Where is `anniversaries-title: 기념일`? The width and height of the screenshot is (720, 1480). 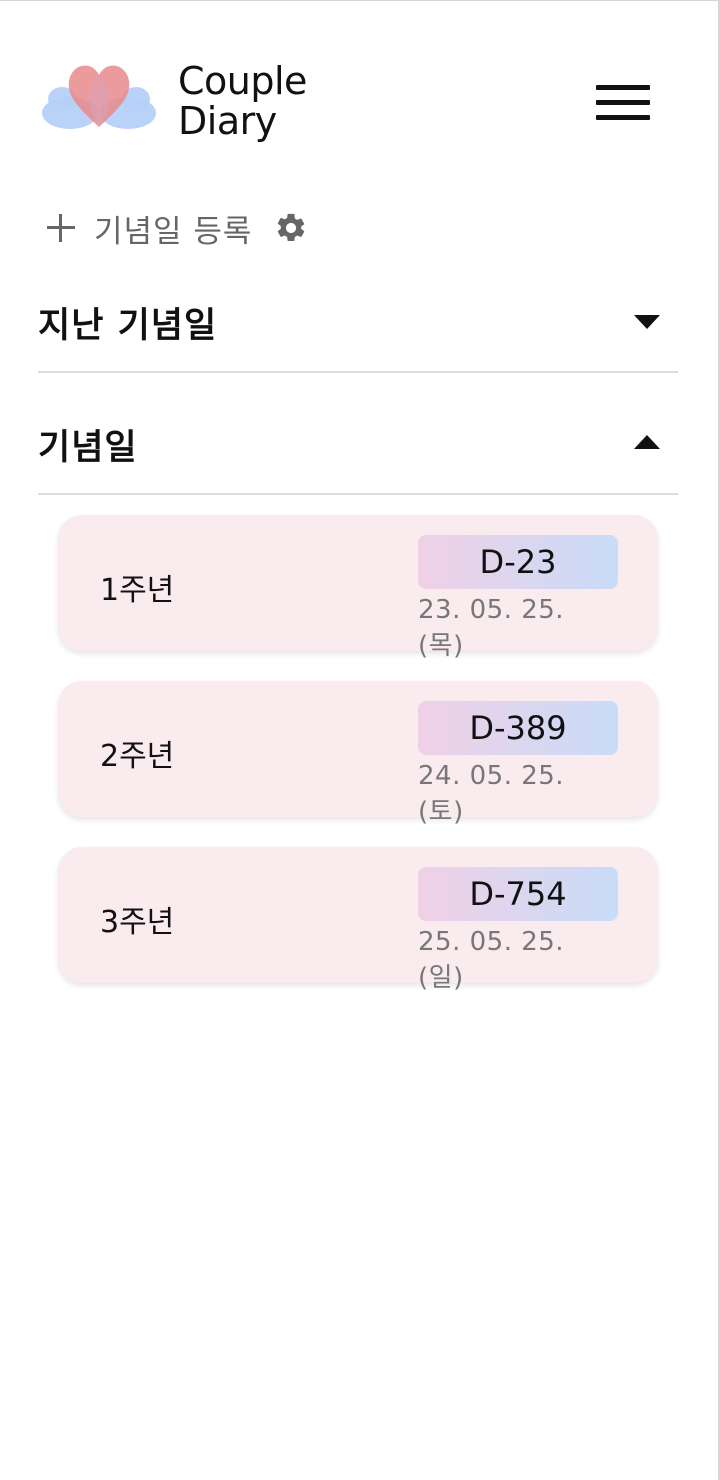
anniversaries-title: 기념일 is located at coordinates (88, 448).